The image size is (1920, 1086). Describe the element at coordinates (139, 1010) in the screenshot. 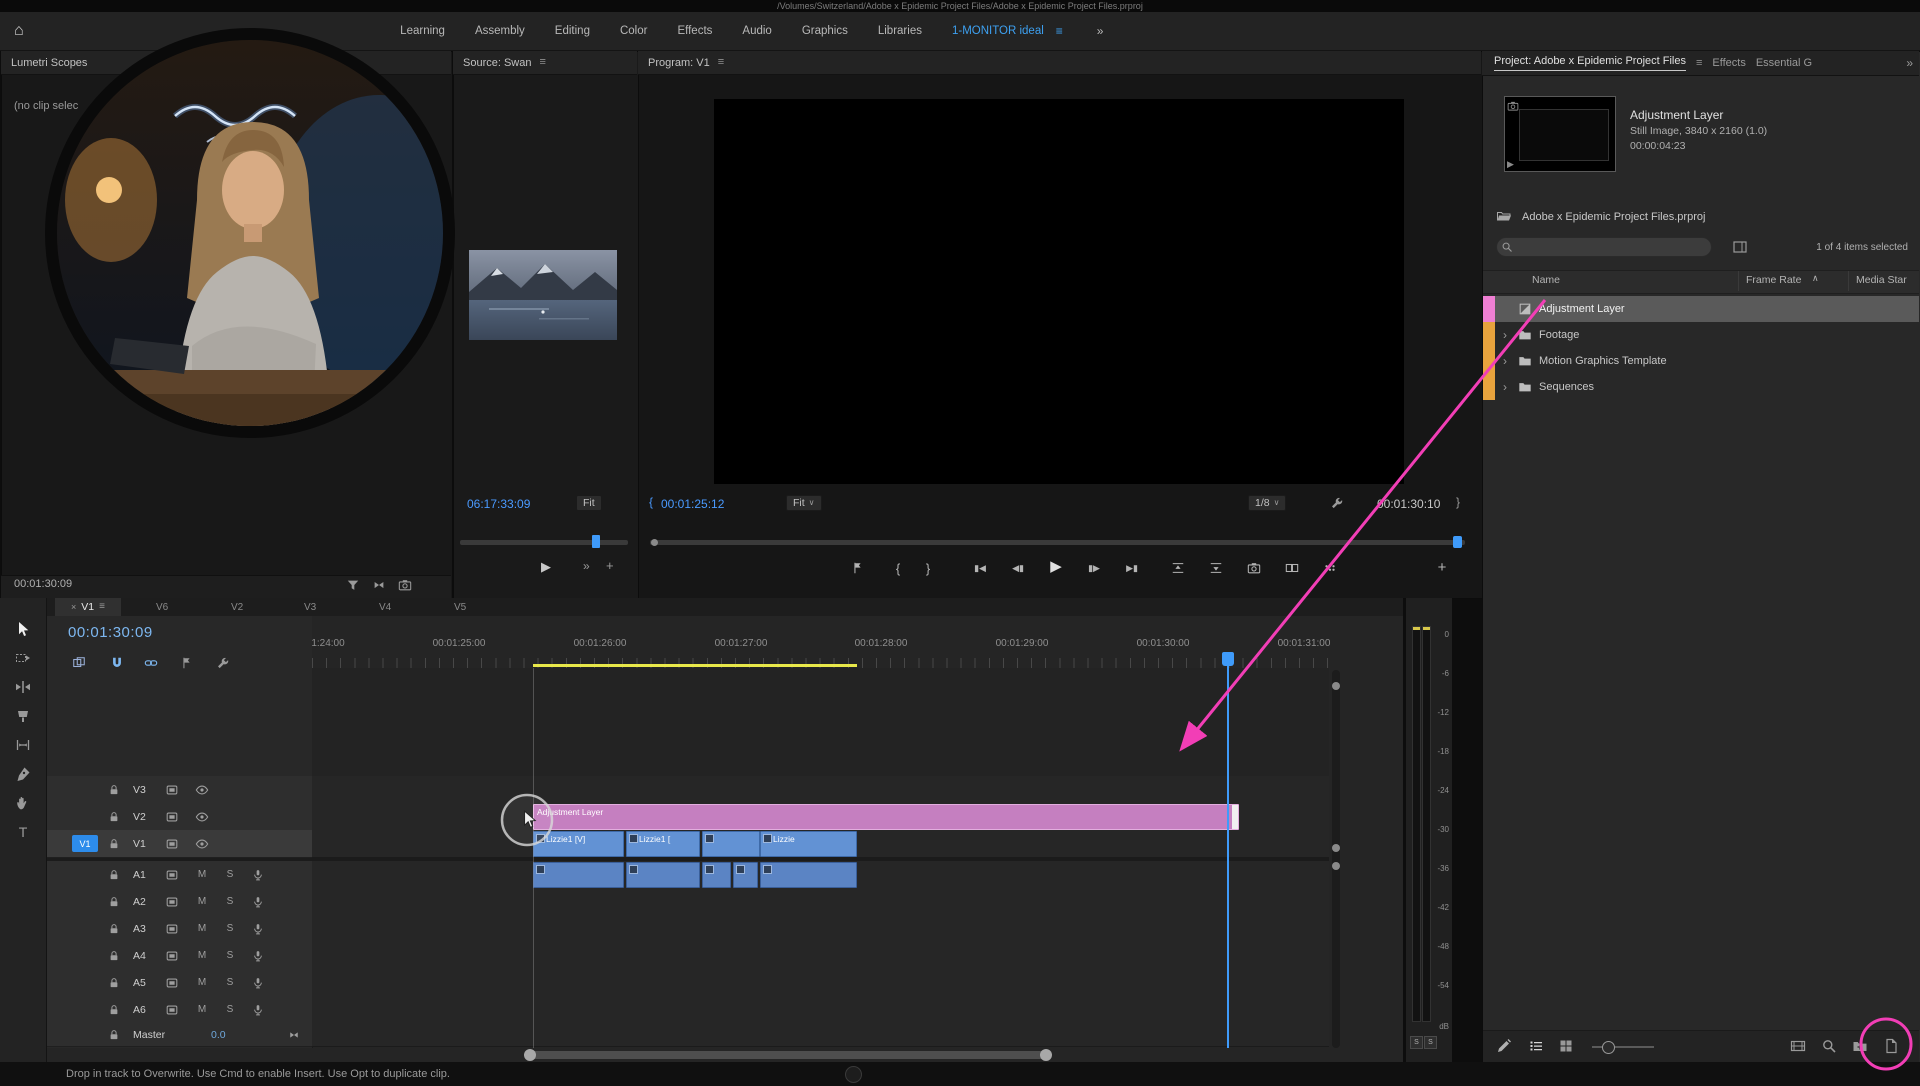

I see `track-name: A6` at that location.